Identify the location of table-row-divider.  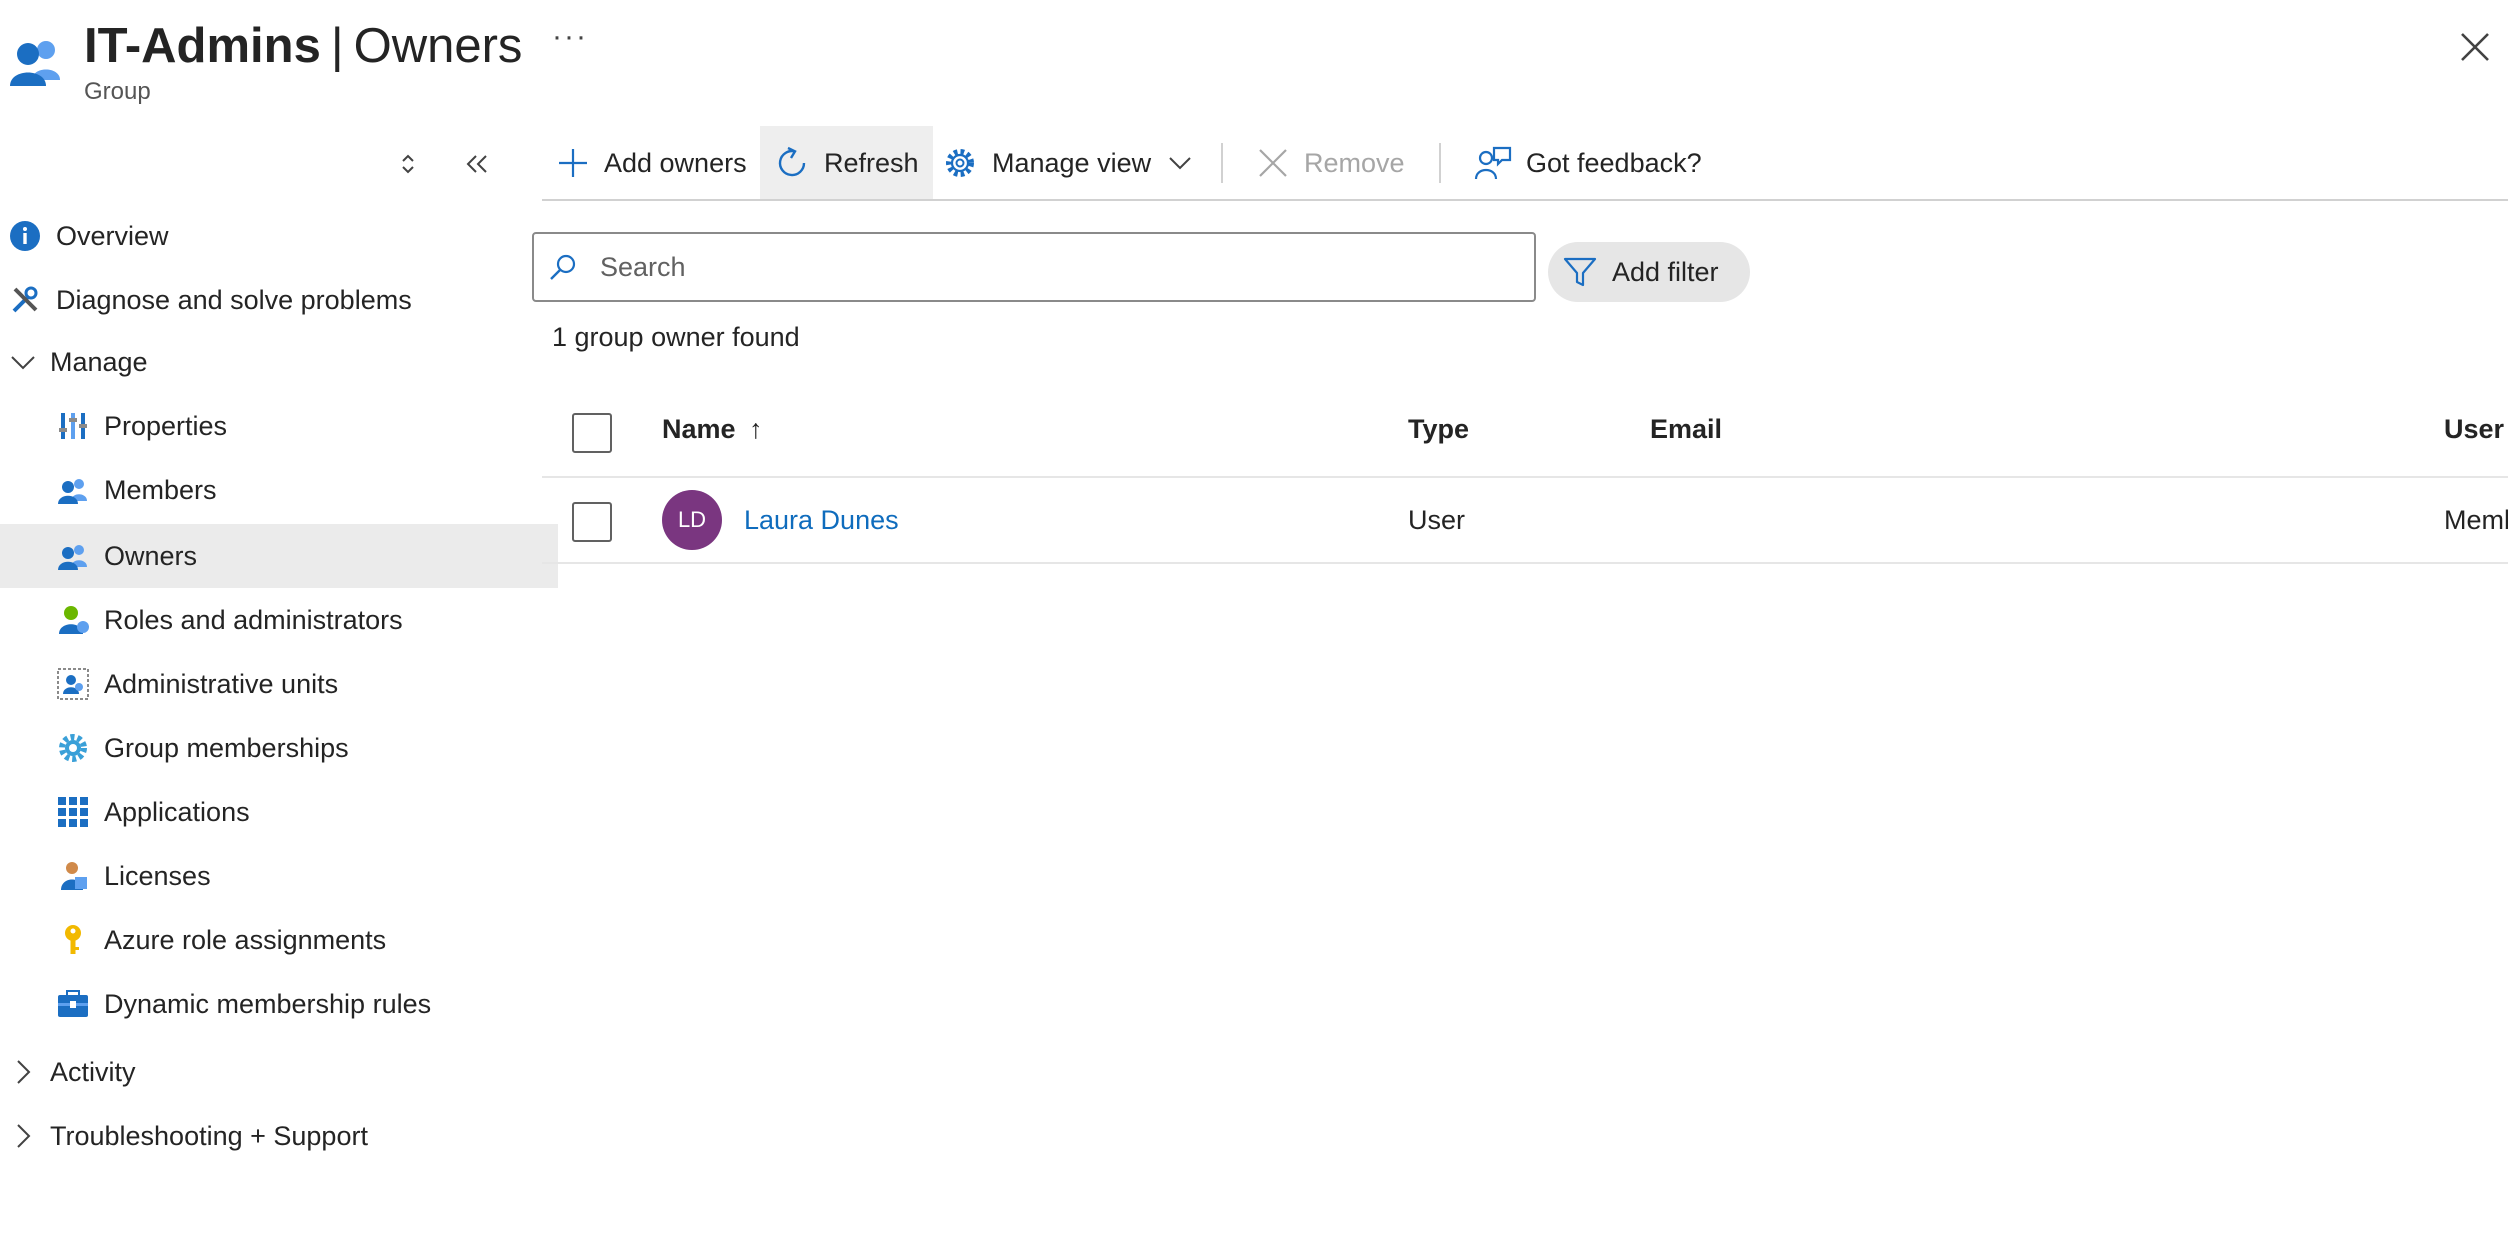
(1525, 563).